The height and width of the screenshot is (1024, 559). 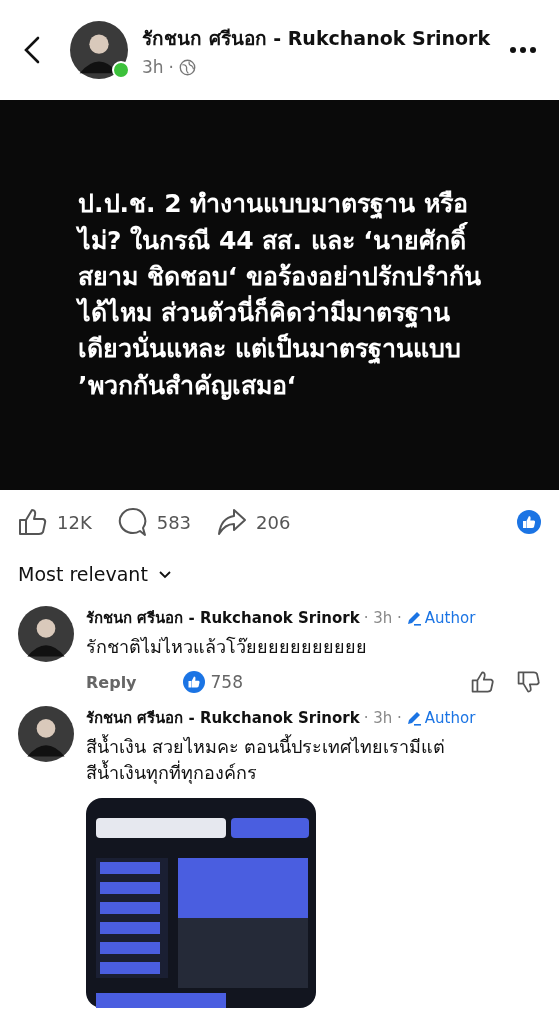 What do you see at coordinates (111, 682) in the screenshot?
I see `reply-button: Reply` at bounding box center [111, 682].